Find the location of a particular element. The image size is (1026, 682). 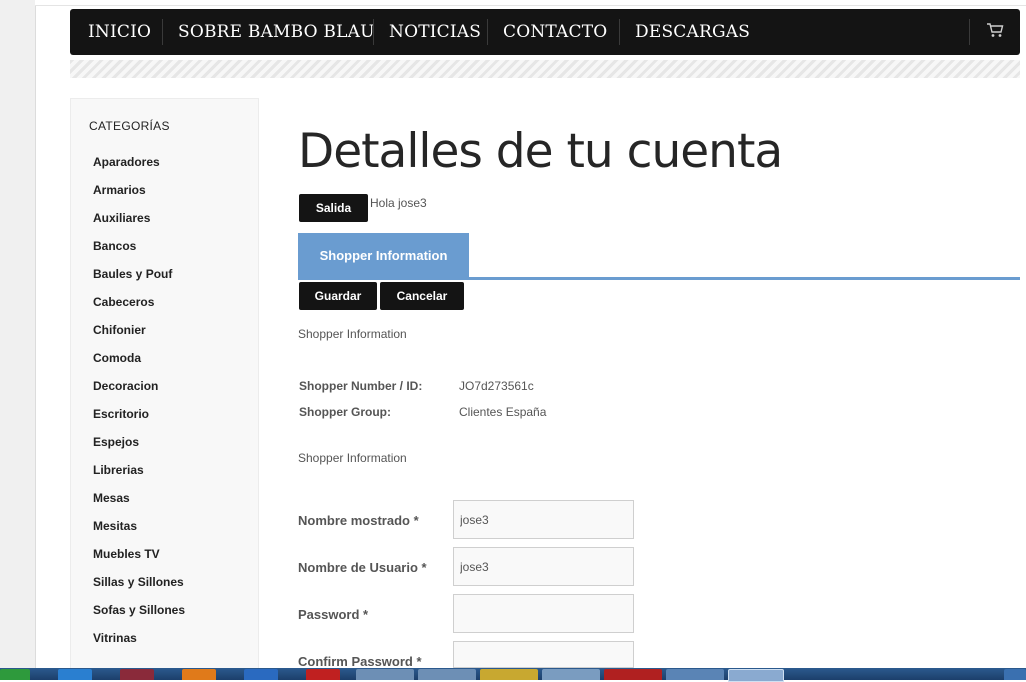

confirm-password-field is located at coordinates (543, 654).